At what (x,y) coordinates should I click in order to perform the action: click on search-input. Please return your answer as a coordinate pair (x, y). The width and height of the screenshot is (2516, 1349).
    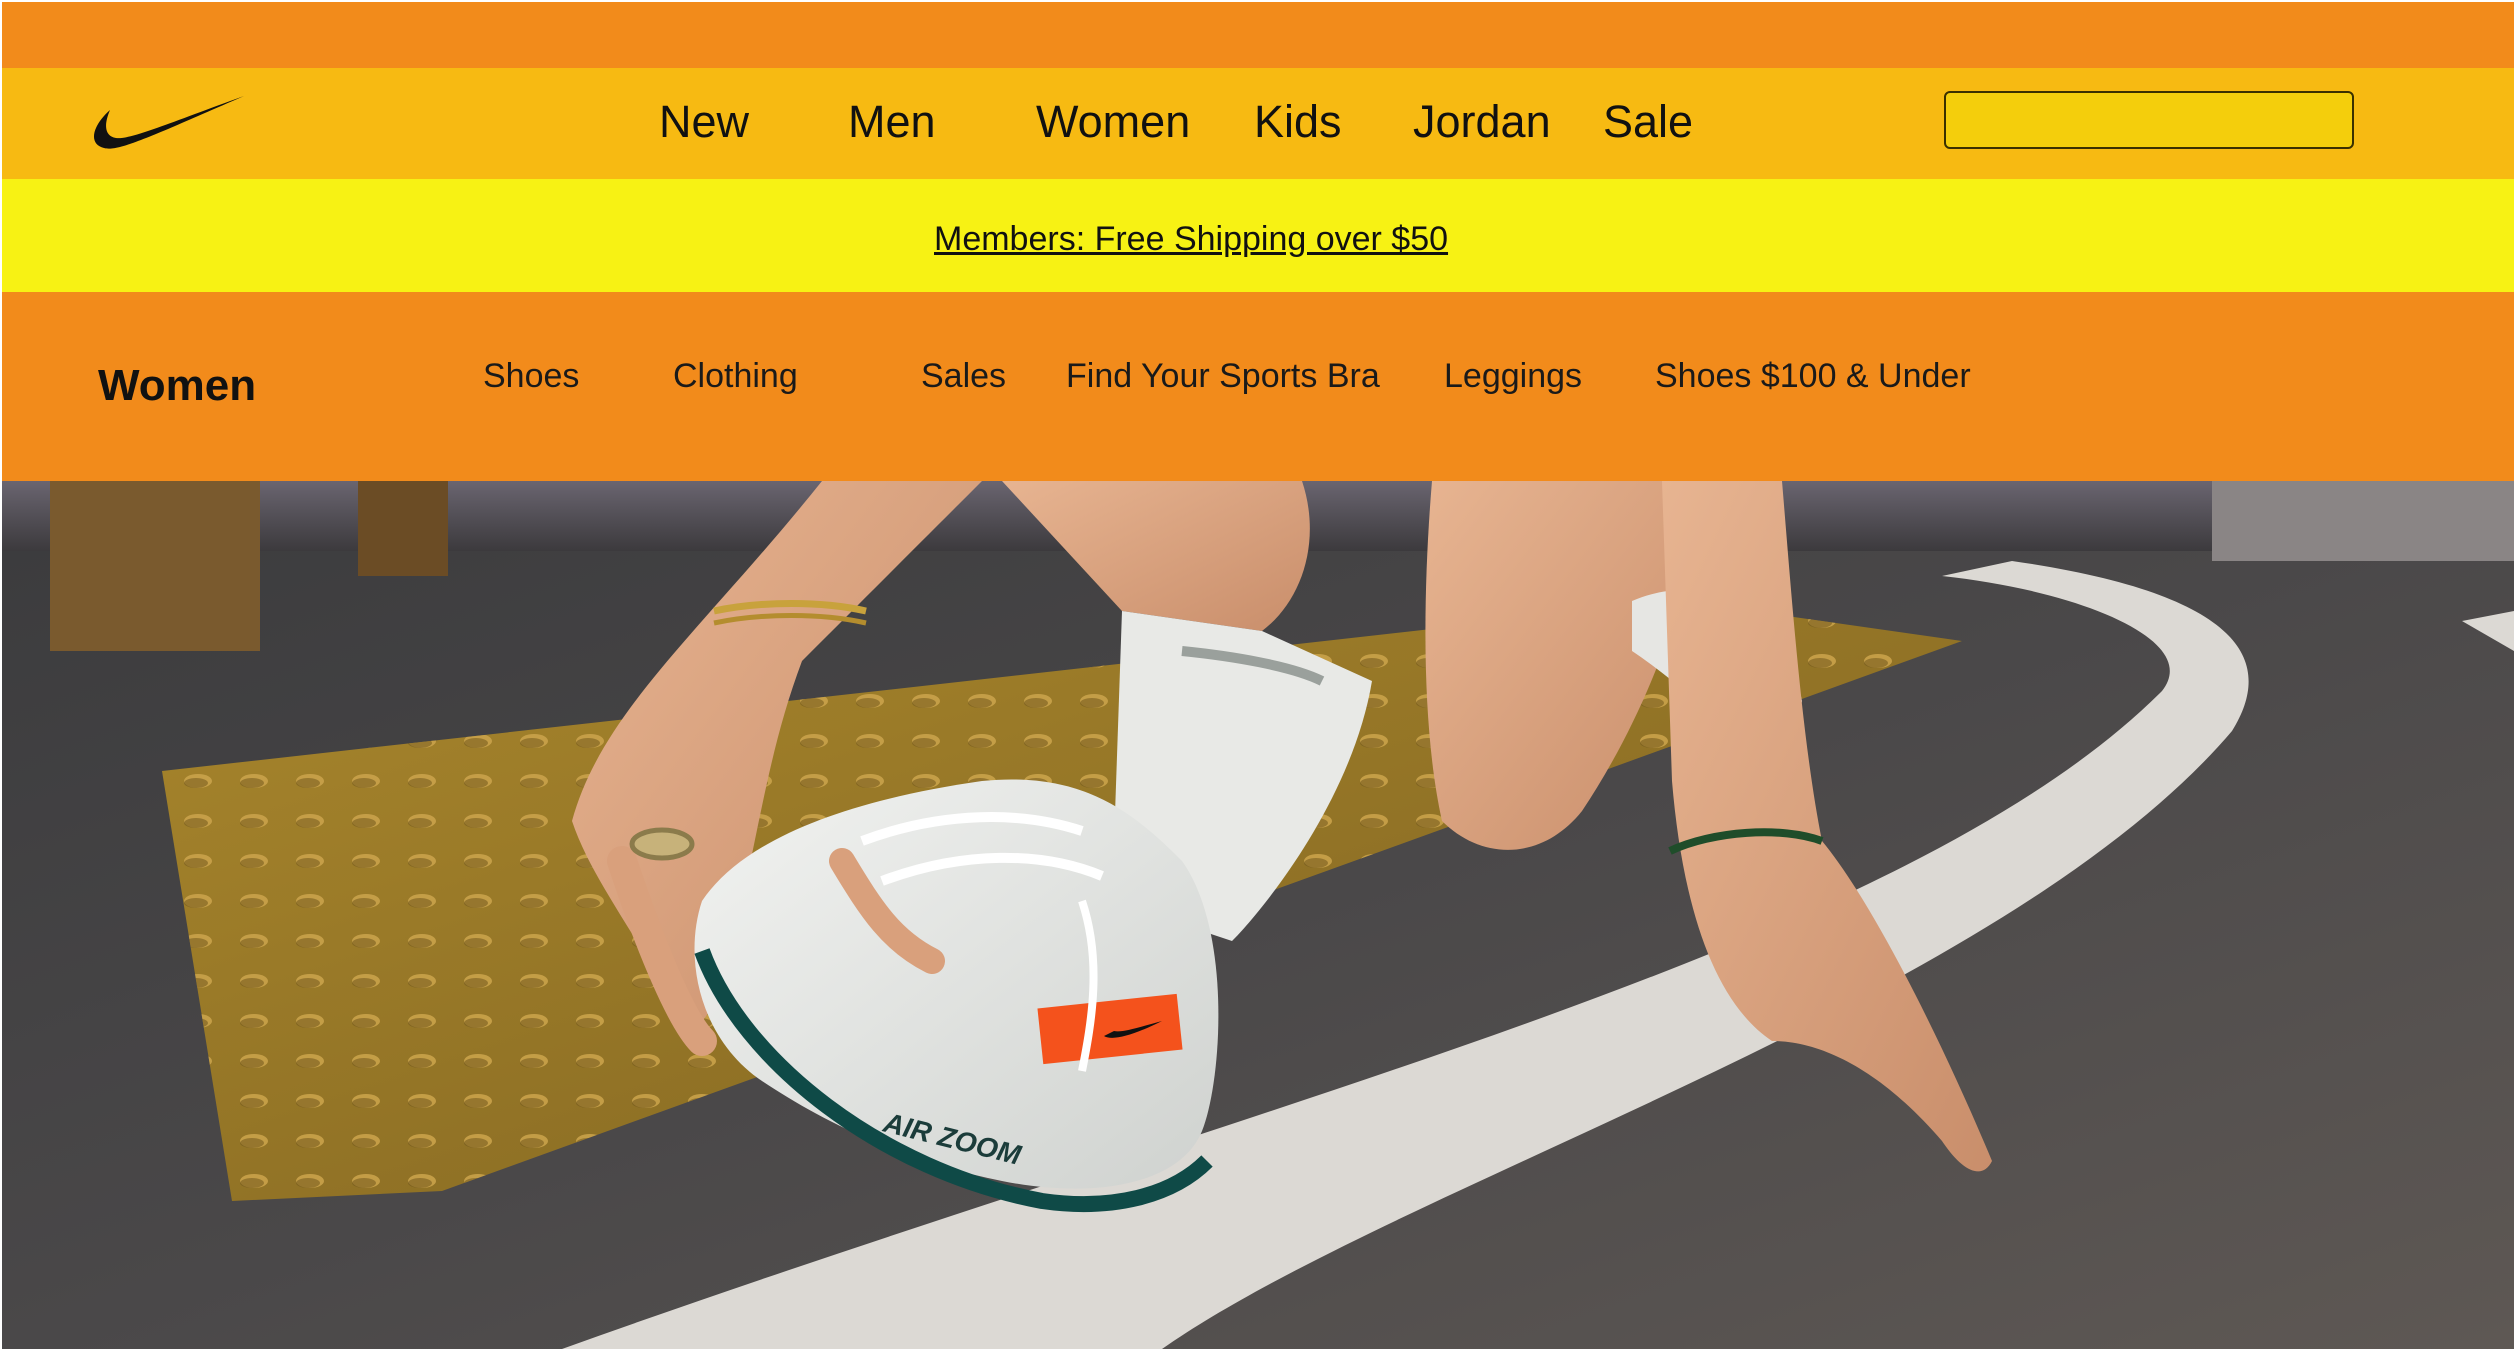
    Looking at the image, I should click on (2149, 120).